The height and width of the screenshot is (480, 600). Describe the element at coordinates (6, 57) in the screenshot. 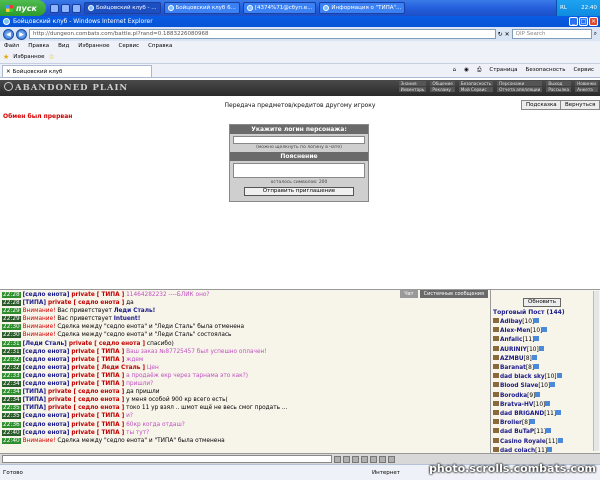

I see `favorites-star-icon: ★` at that location.